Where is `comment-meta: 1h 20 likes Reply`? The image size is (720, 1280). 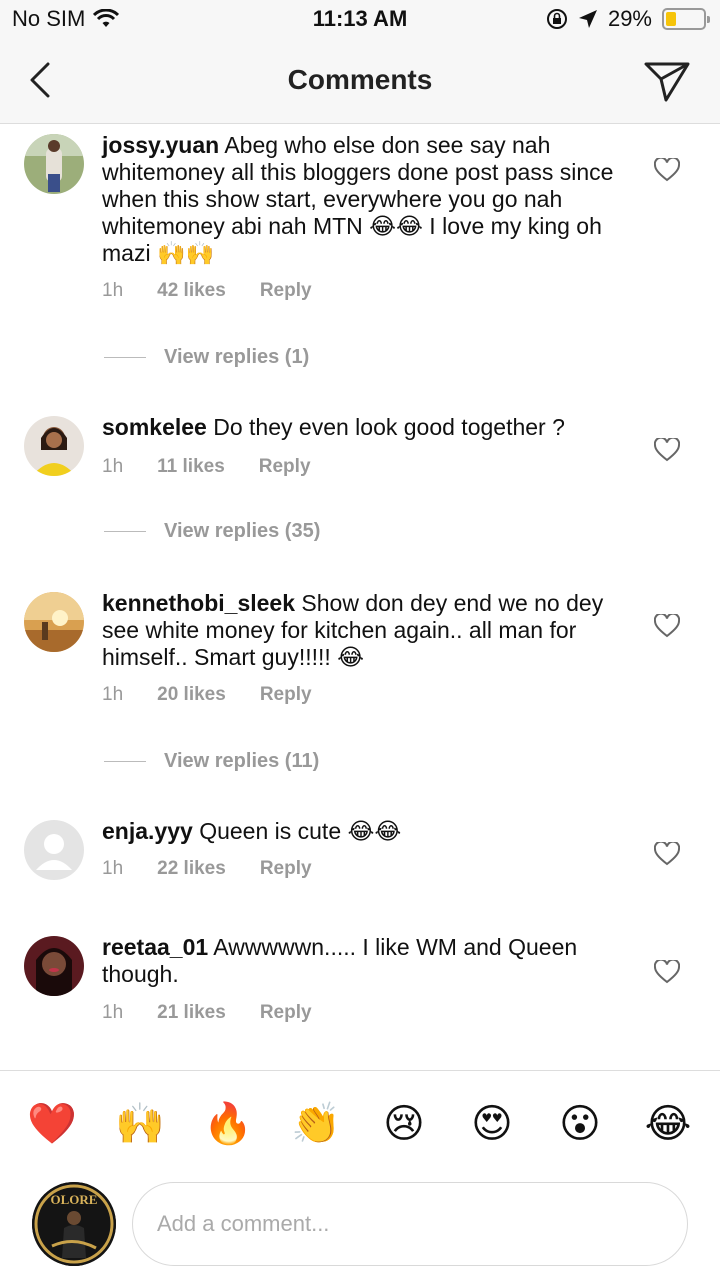
comment-meta: 1h 20 likes Reply is located at coordinates (207, 695).